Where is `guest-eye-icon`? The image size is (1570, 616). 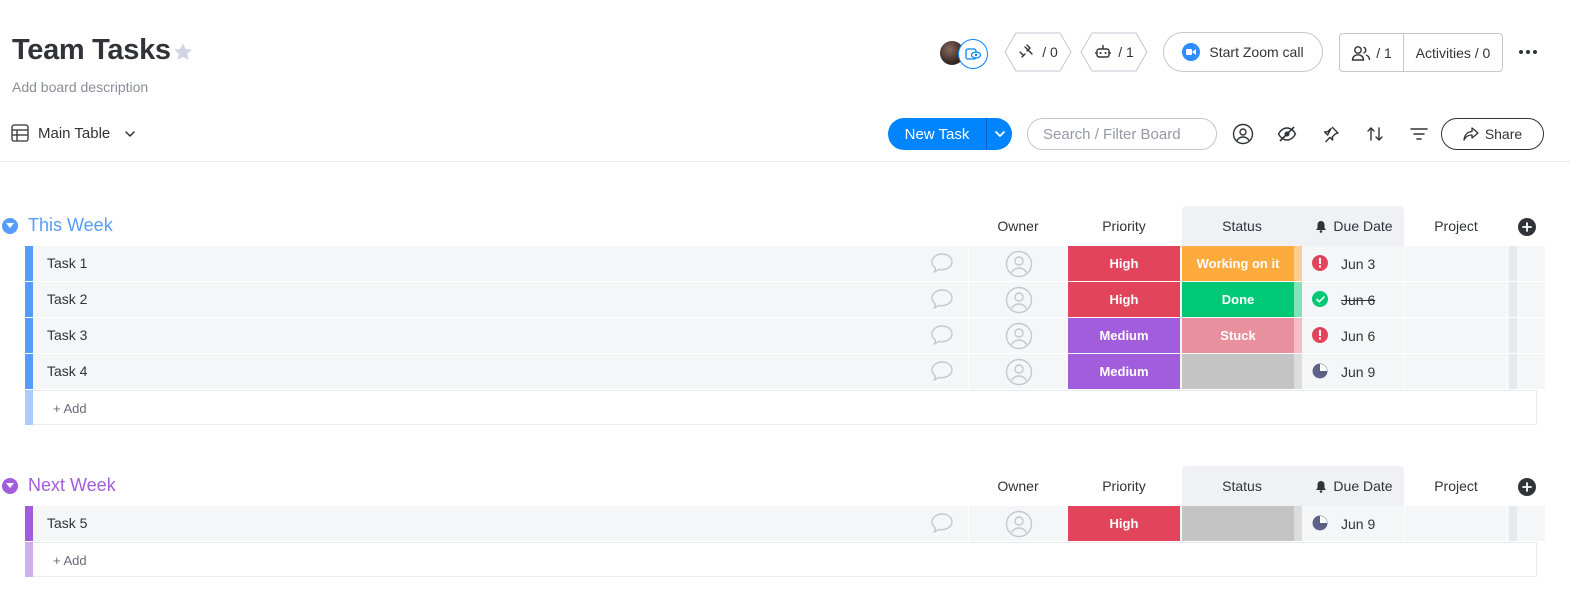 guest-eye-icon is located at coordinates (973, 54).